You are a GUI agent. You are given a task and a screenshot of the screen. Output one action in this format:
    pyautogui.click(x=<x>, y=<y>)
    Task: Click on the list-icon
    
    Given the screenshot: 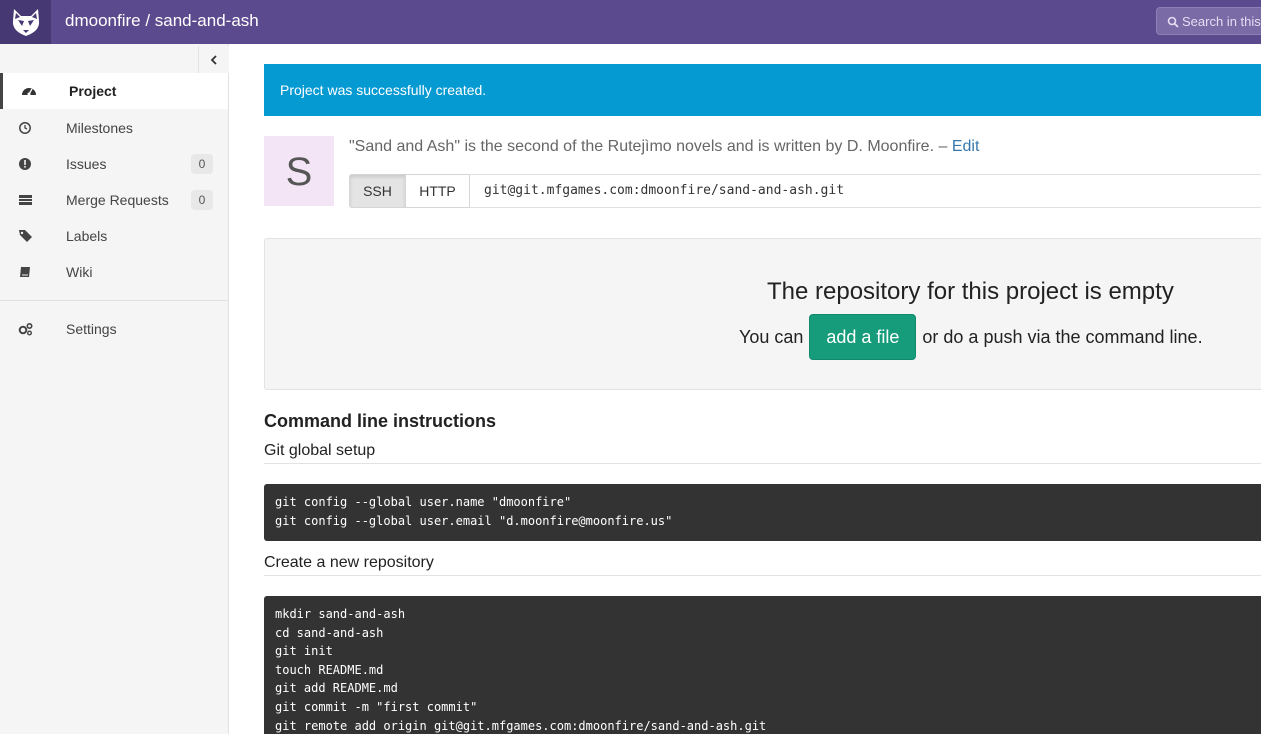 What is the action you would take?
    pyautogui.click(x=25, y=200)
    